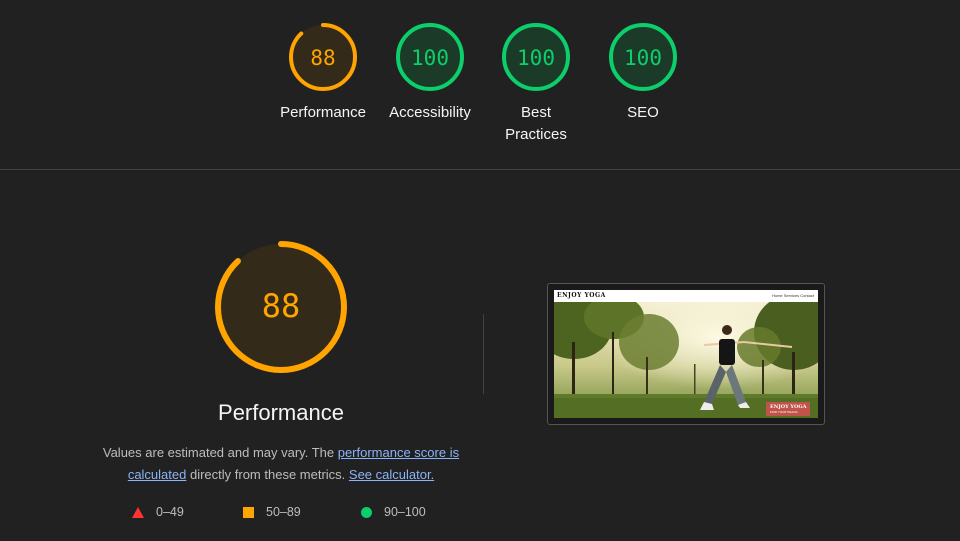 Image resolution: width=960 pixels, height=541 pixels. What do you see at coordinates (283, 512) in the screenshot?
I see `legend-average-range: 50–89` at bounding box center [283, 512].